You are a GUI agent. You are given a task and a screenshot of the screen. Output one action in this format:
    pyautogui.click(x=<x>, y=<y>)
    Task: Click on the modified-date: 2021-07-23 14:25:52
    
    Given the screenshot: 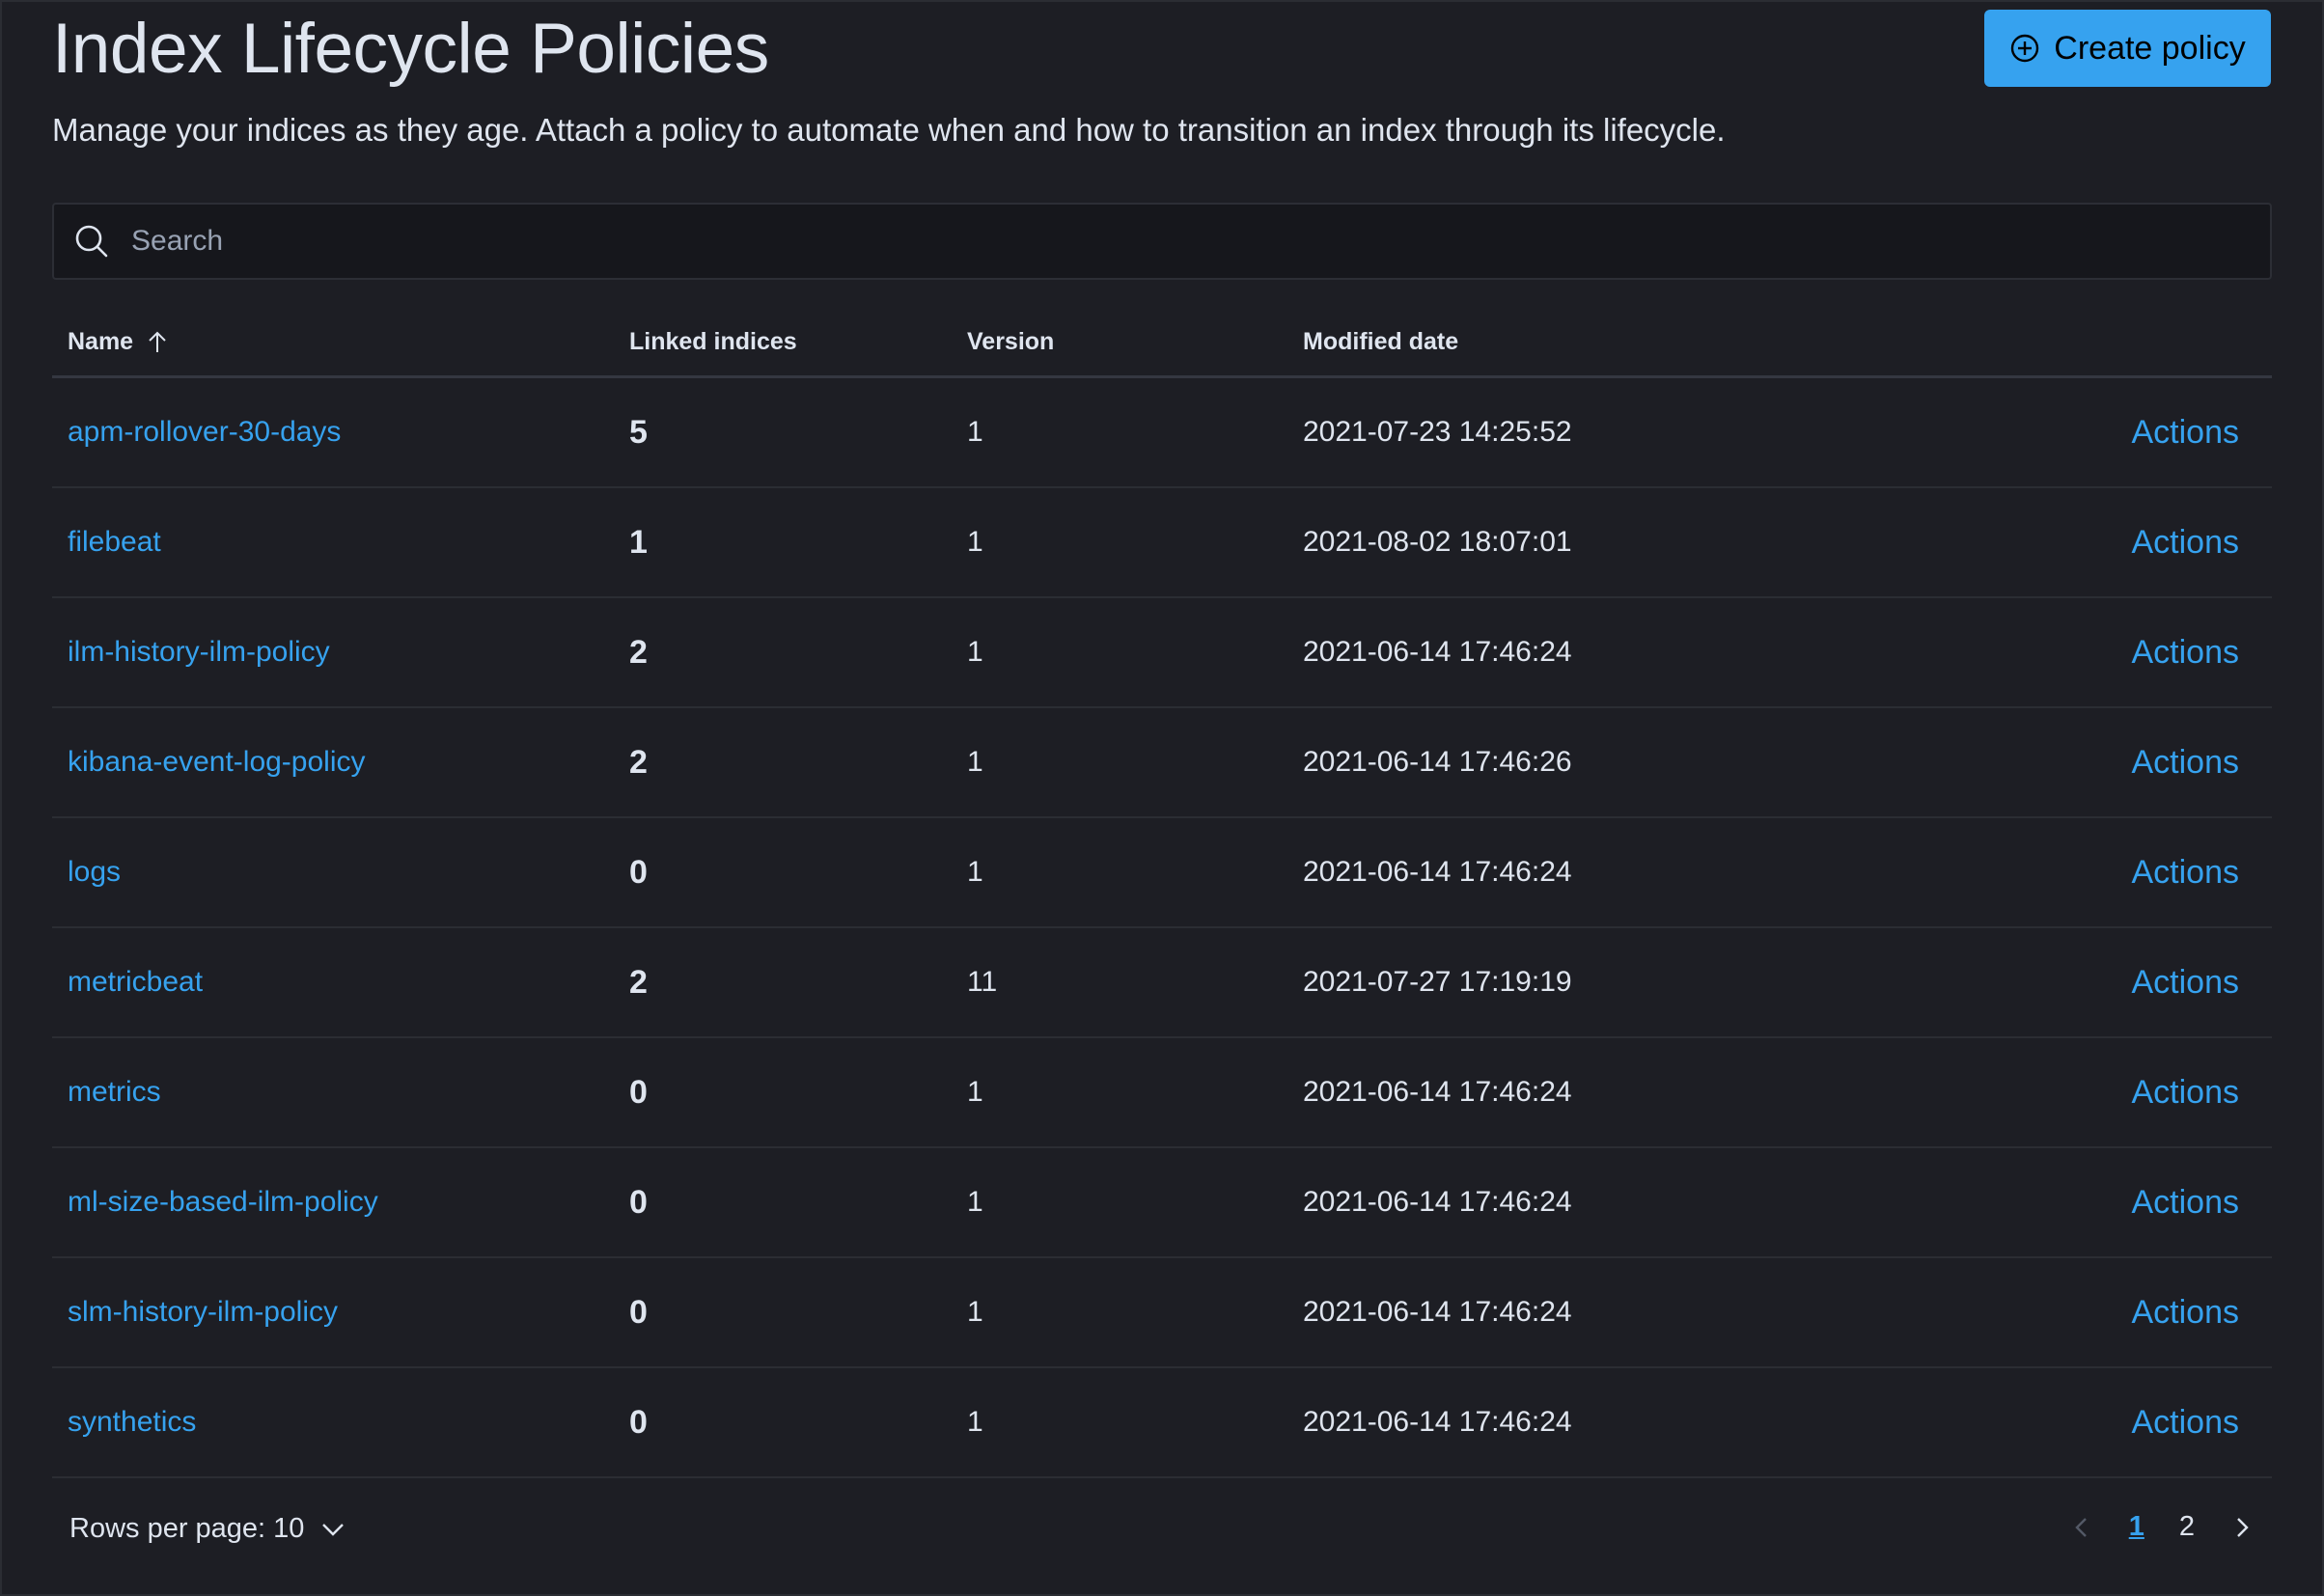 What is the action you would take?
    pyautogui.click(x=1437, y=432)
    